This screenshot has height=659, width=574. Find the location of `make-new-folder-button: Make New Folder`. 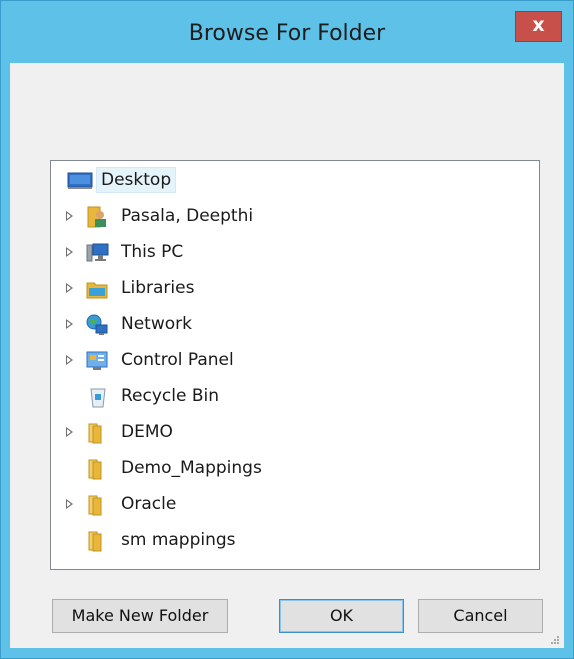

make-new-folder-button: Make New Folder is located at coordinates (140, 616).